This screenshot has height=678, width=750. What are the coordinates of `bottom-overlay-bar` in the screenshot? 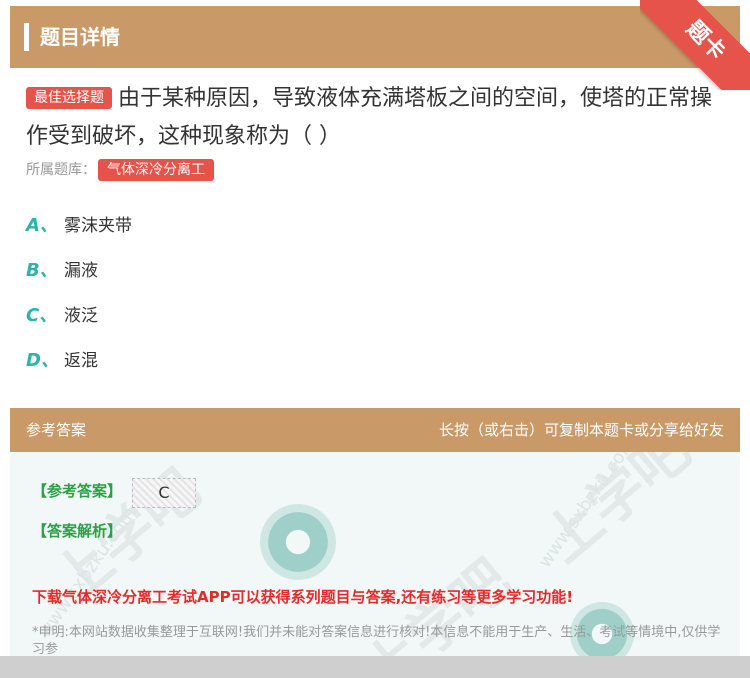 It's located at (375, 667).